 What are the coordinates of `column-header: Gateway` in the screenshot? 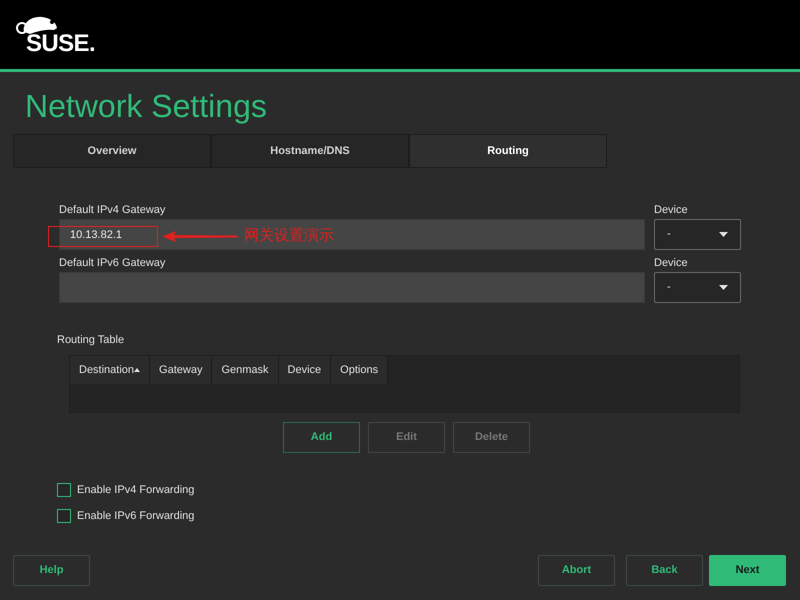 It's located at (181, 370).